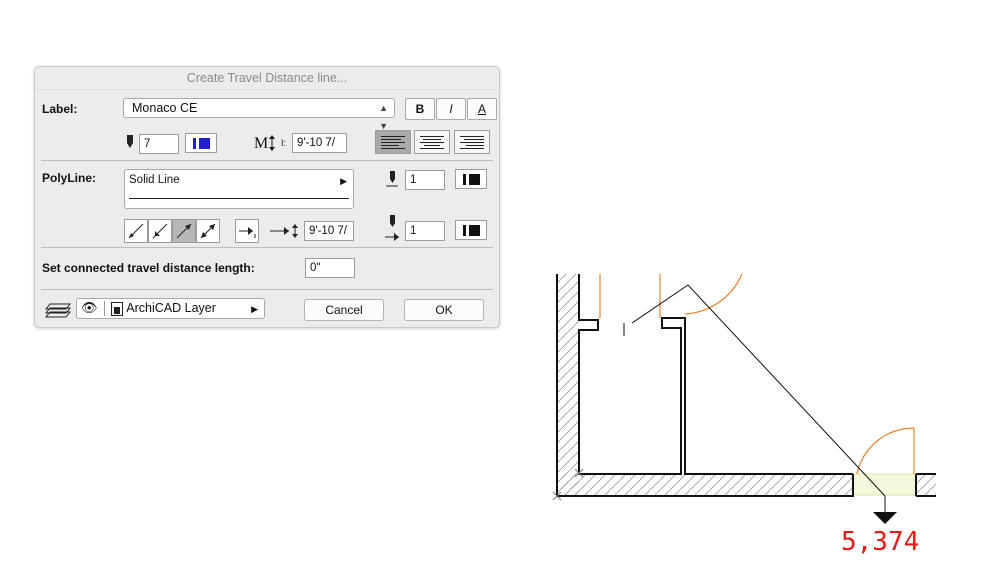 The width and height of the screenshot is (1000, 580). I want to click on wall-outline, so click(746, 385).